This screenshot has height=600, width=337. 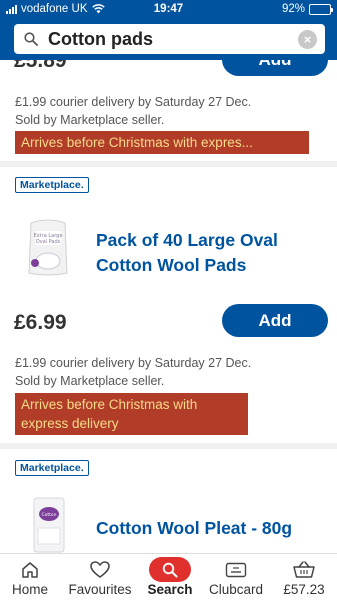 What do you see at coordinates (100, 589) in the screenshot?
I see `nav-favourites-label: Favourites` at bounding box center [100, 589].